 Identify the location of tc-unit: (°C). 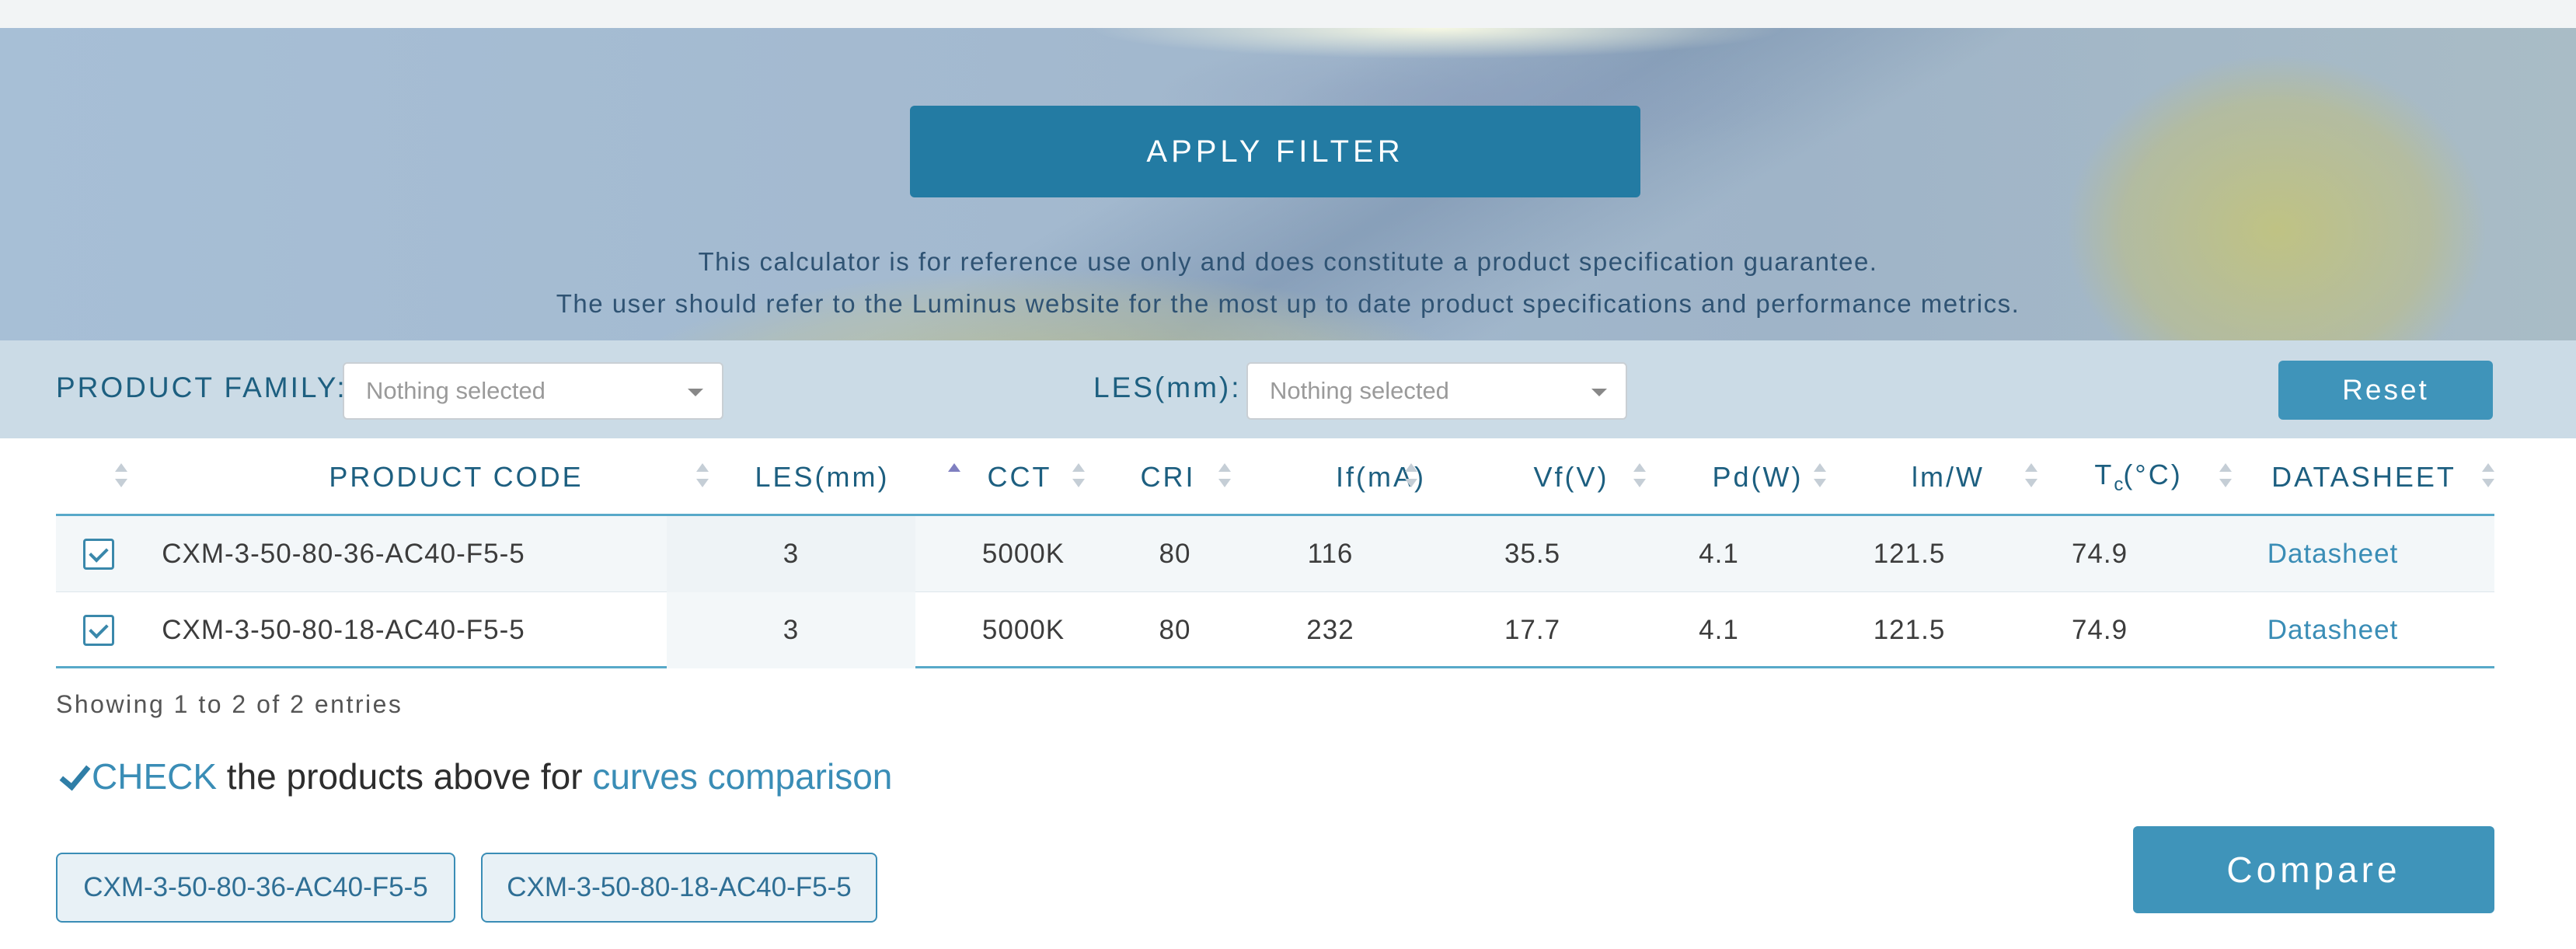
(2153, 474).